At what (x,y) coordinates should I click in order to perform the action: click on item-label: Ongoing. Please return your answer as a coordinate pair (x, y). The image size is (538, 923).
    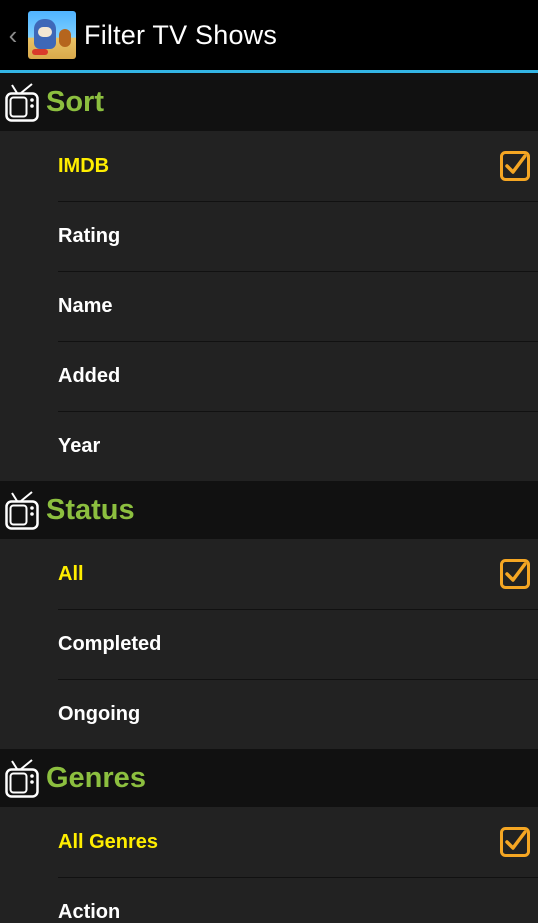
    Looking at the image, I should click on (99, 714).